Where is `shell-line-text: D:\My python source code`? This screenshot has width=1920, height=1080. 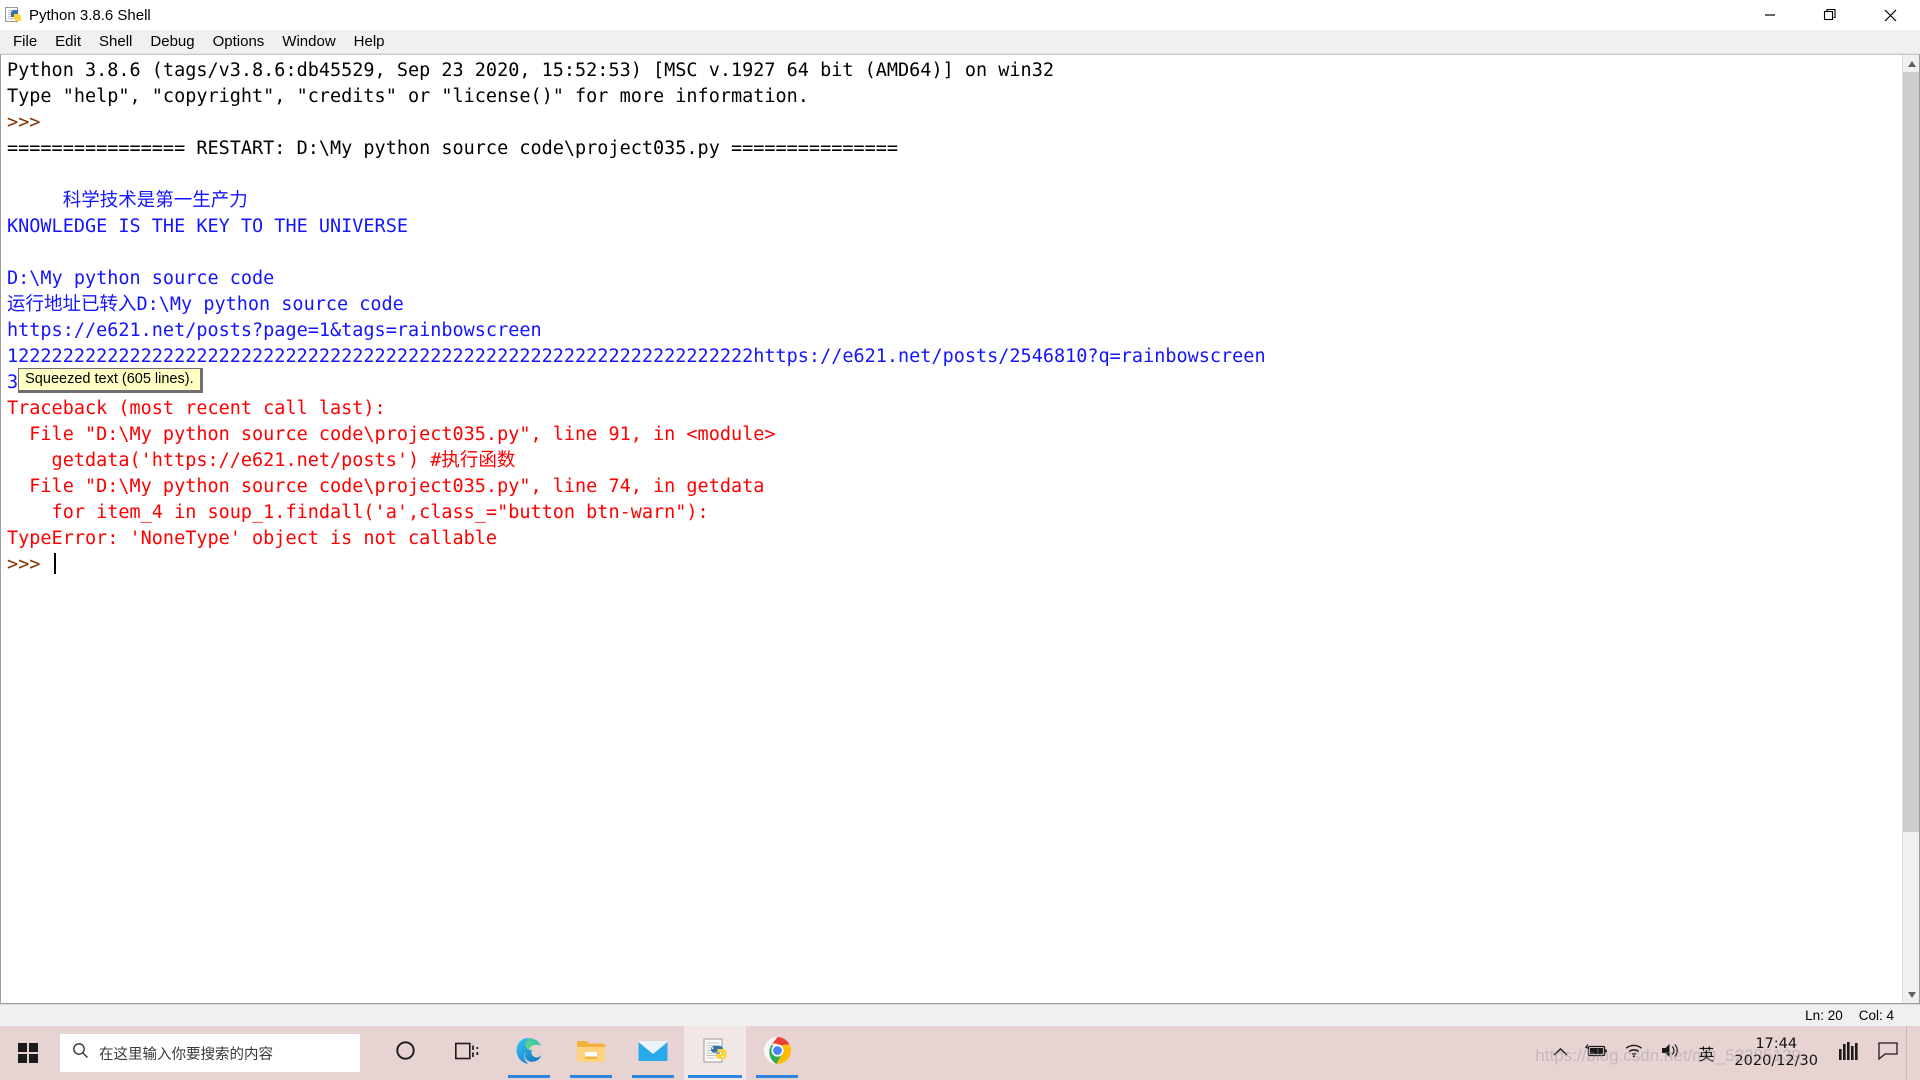
shell-line-text: D:\My python source code is located at coordinates (141, 278).